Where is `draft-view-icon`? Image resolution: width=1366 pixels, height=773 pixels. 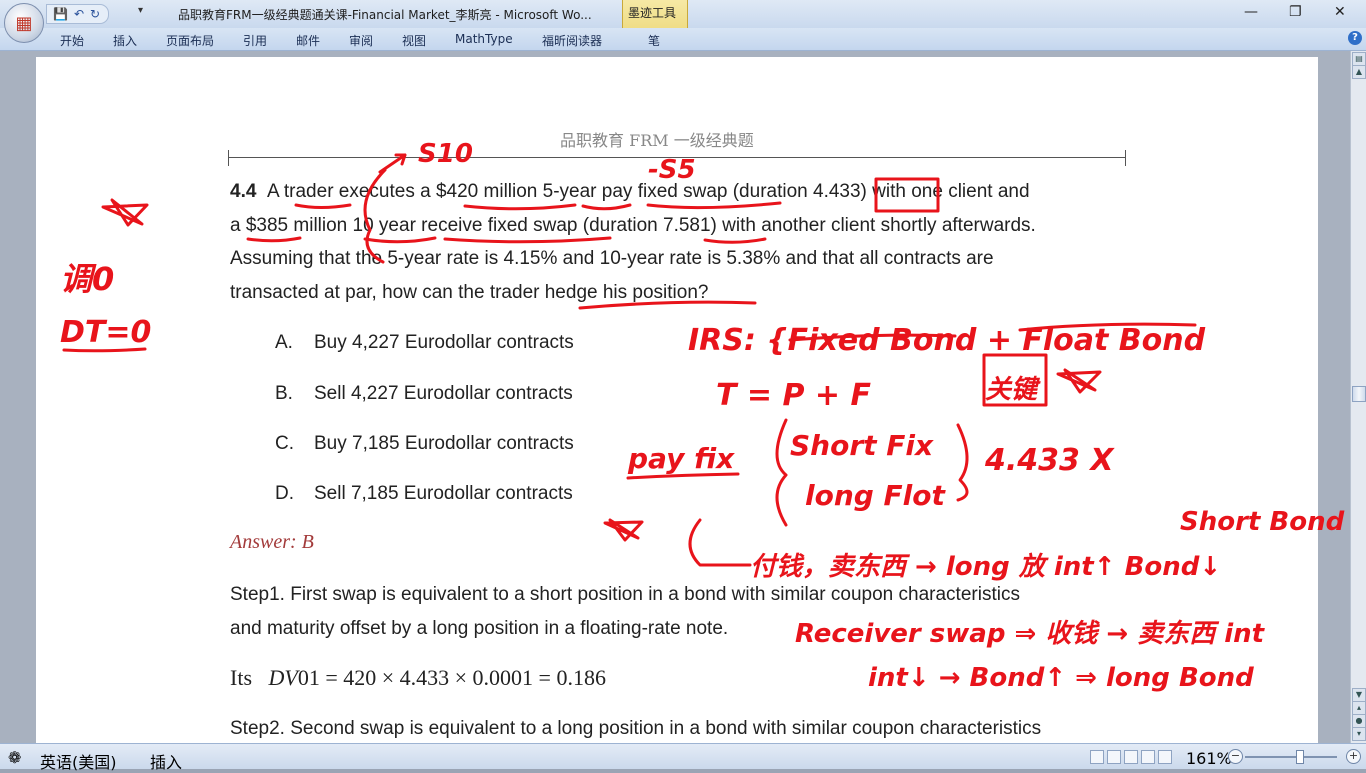 draft-view-icon is located at coordinates (1165, 757).